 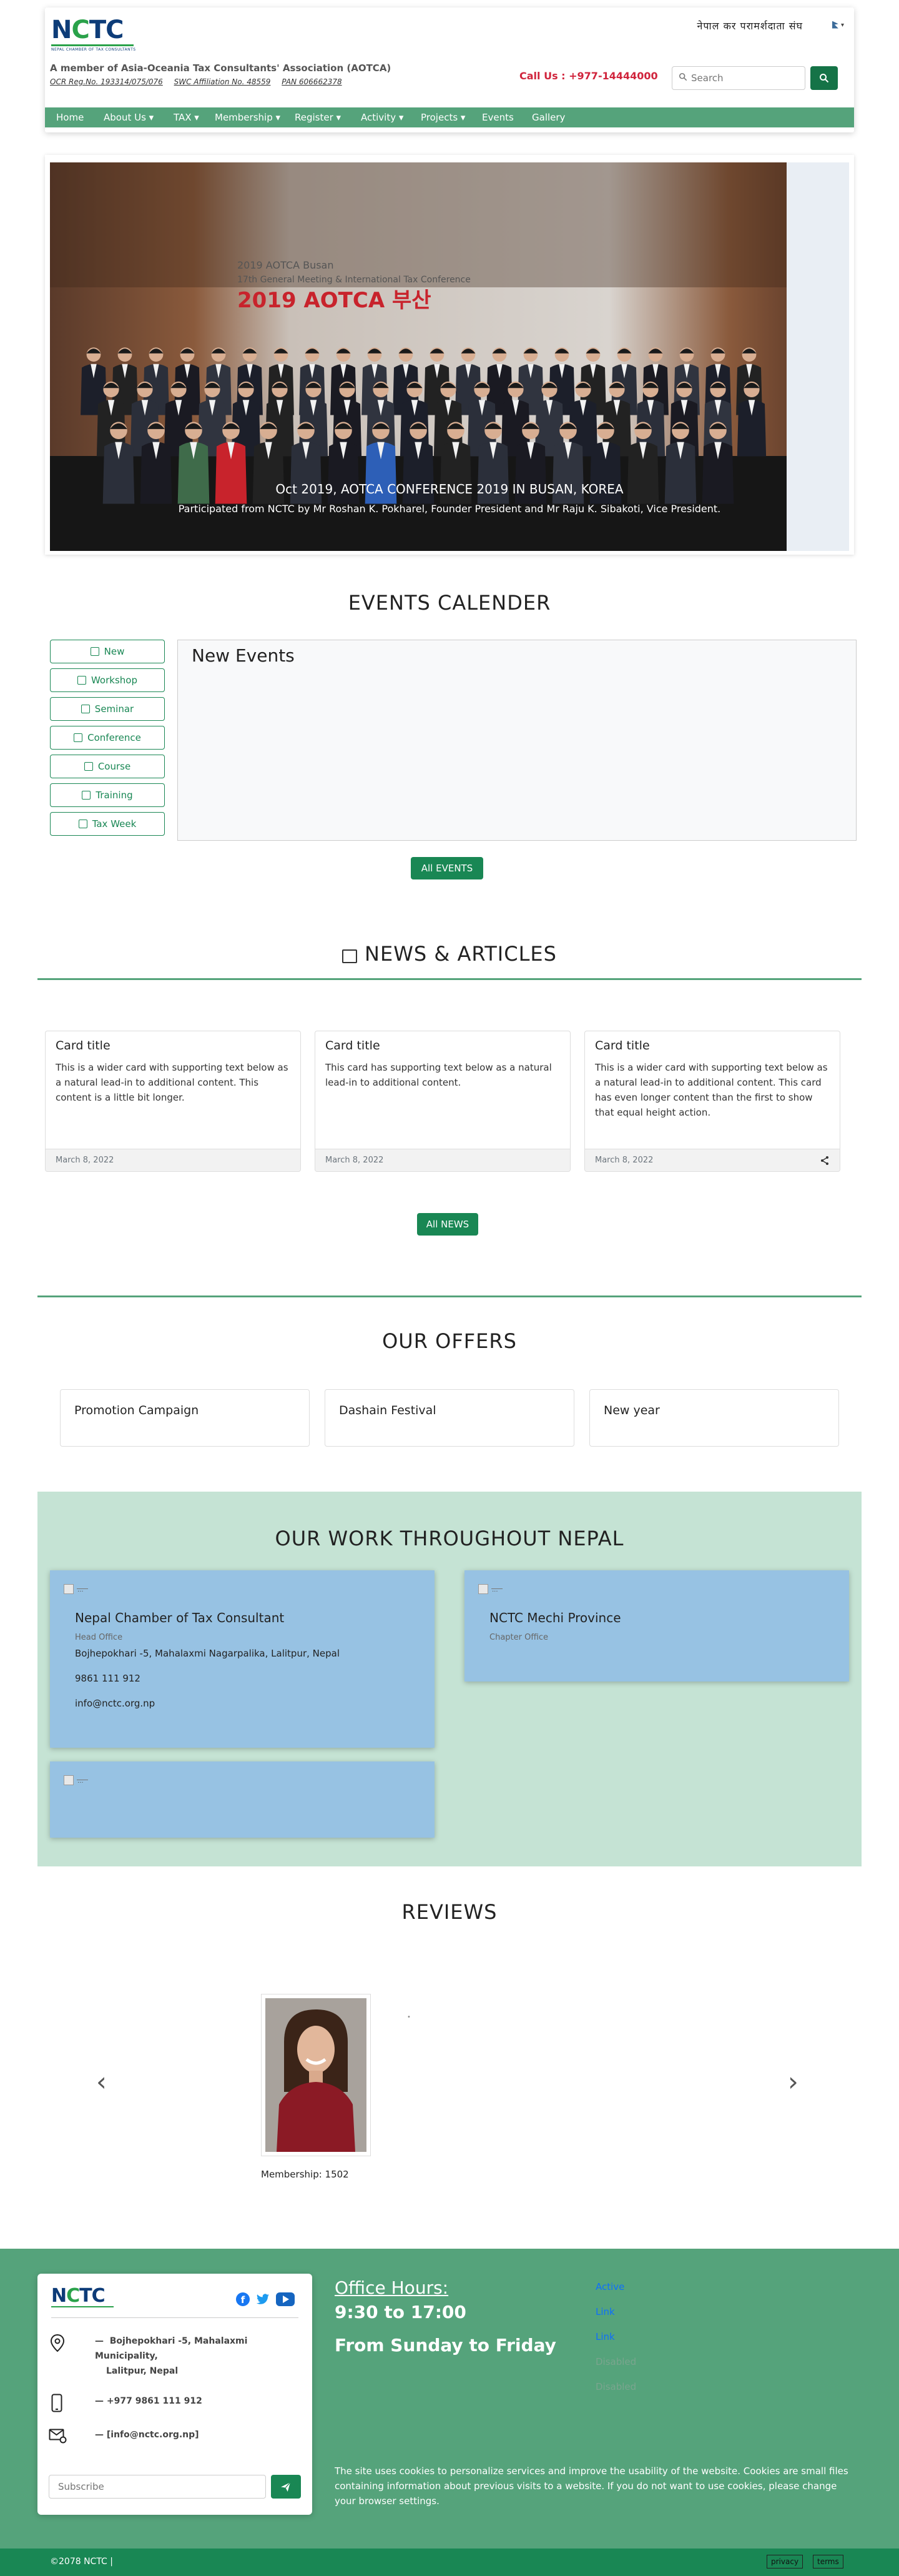 I want to click on call-us-text: Call Us : +977-14444000, so click(x=588, y=76).